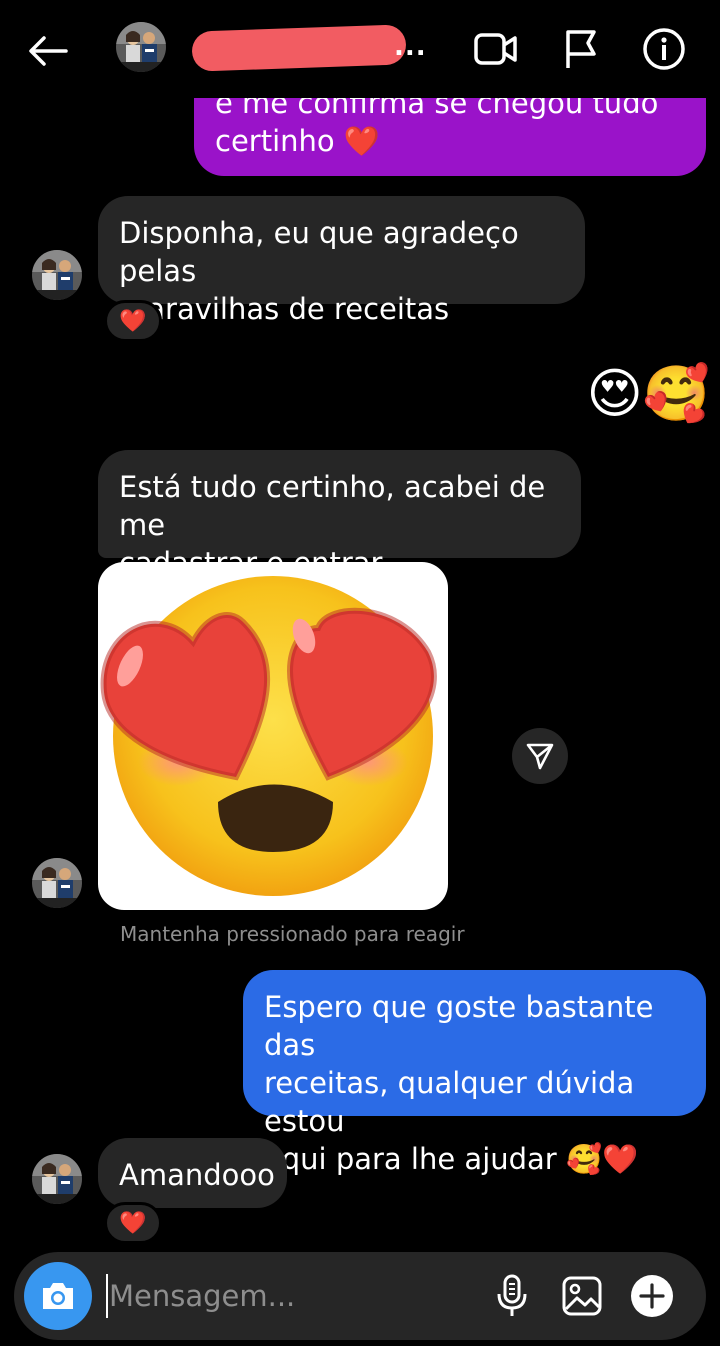 Image resolution: width=720 pixels, height=1346 pixels. I want to click on plus-icon, so click(652, 1296).